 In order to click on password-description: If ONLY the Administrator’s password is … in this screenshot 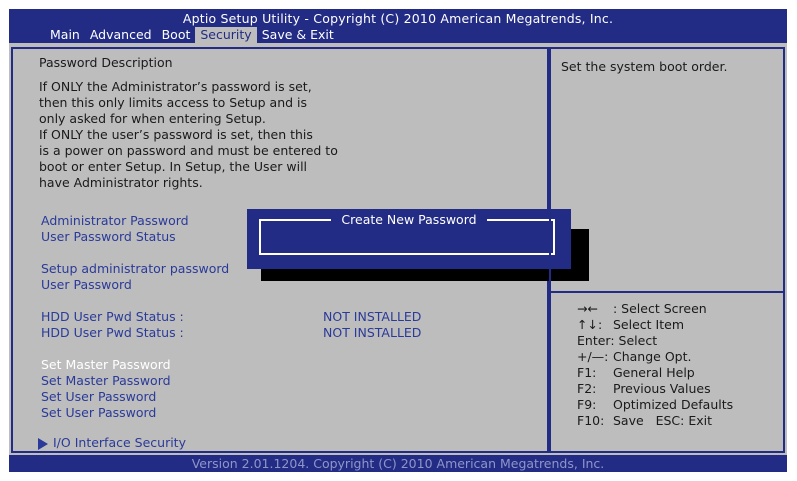, I will do `click(188, 135)`.